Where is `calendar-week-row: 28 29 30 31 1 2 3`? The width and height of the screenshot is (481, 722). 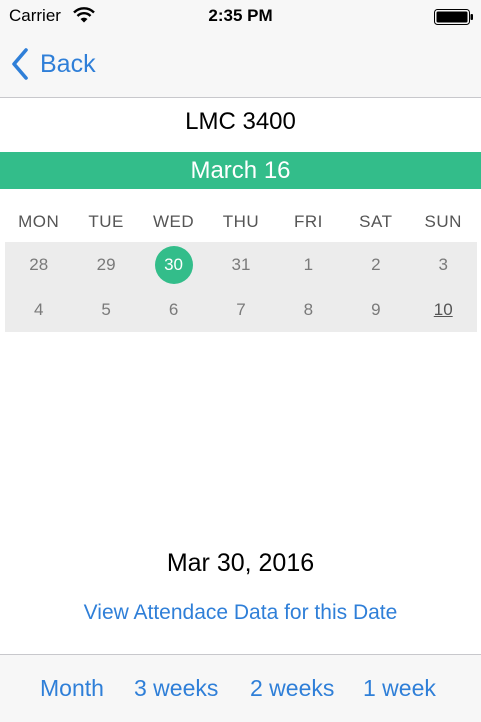
calendar-week-row: 28 29 30 31 1 2 3 is located at coordinates (241, 264).